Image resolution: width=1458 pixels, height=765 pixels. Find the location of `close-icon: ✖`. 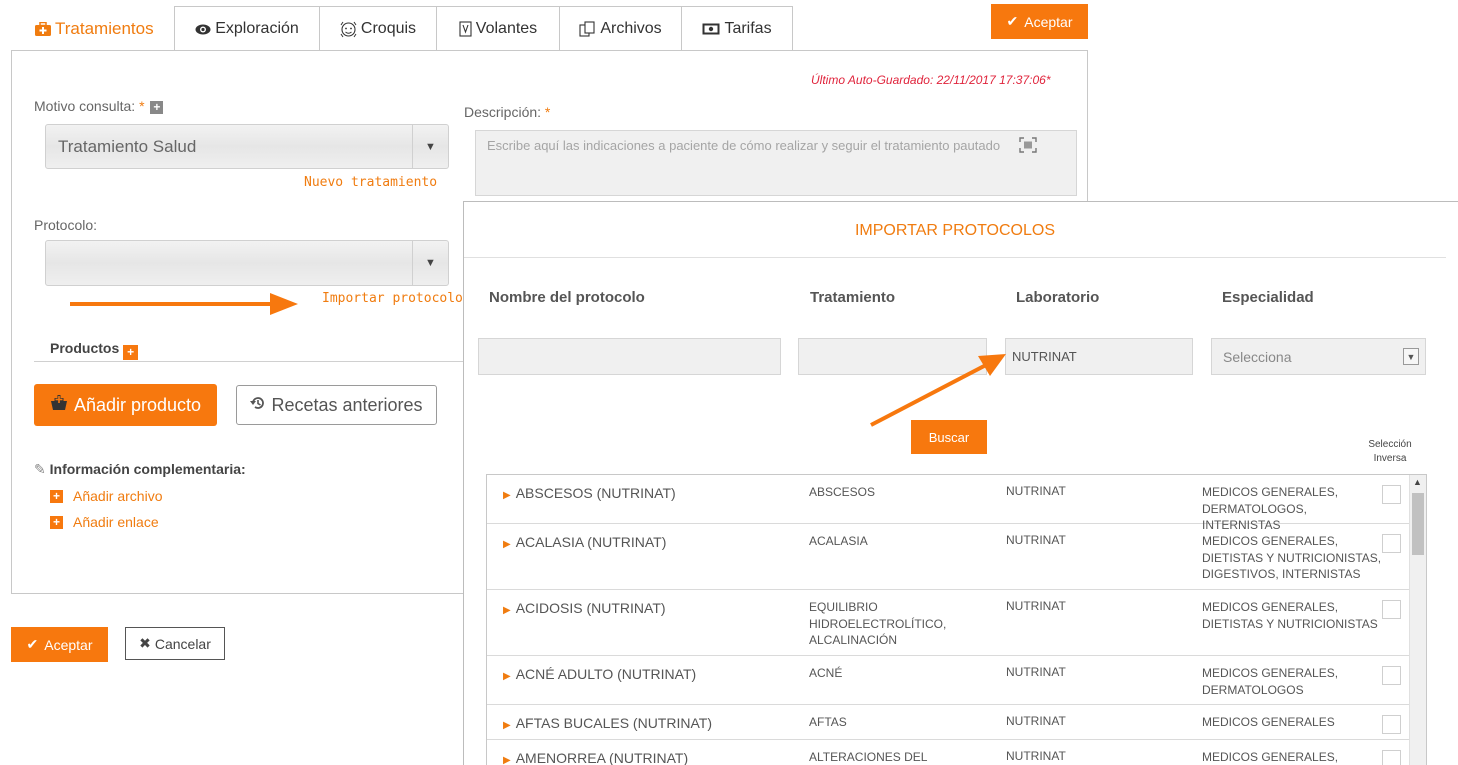

close-icon: ✖ is located at coordinates (145, 643).